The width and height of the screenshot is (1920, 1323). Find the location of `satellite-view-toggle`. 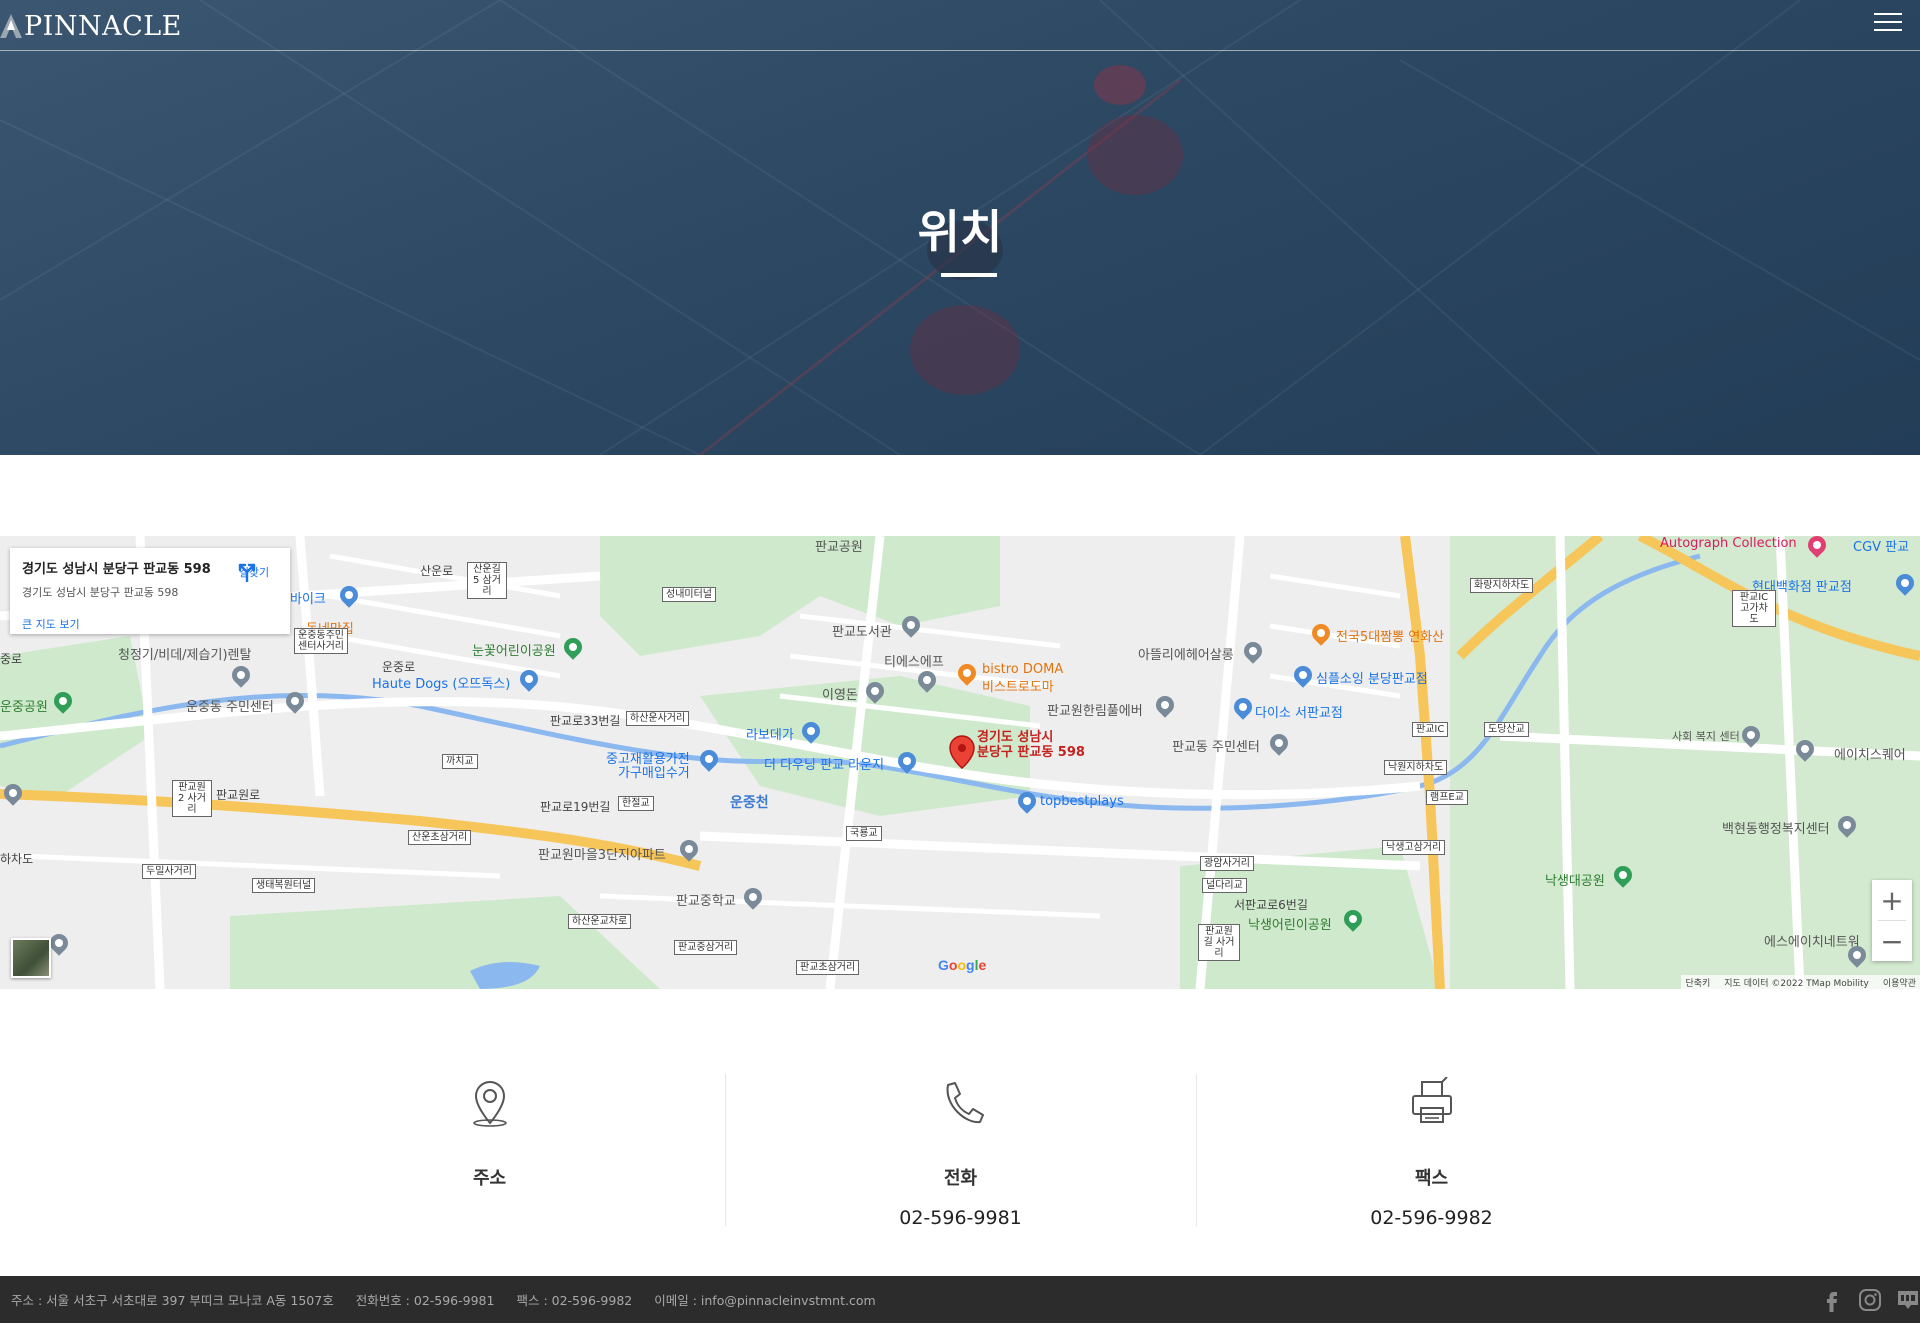

satellite-view-toggle is located at coordinates (31, 958).